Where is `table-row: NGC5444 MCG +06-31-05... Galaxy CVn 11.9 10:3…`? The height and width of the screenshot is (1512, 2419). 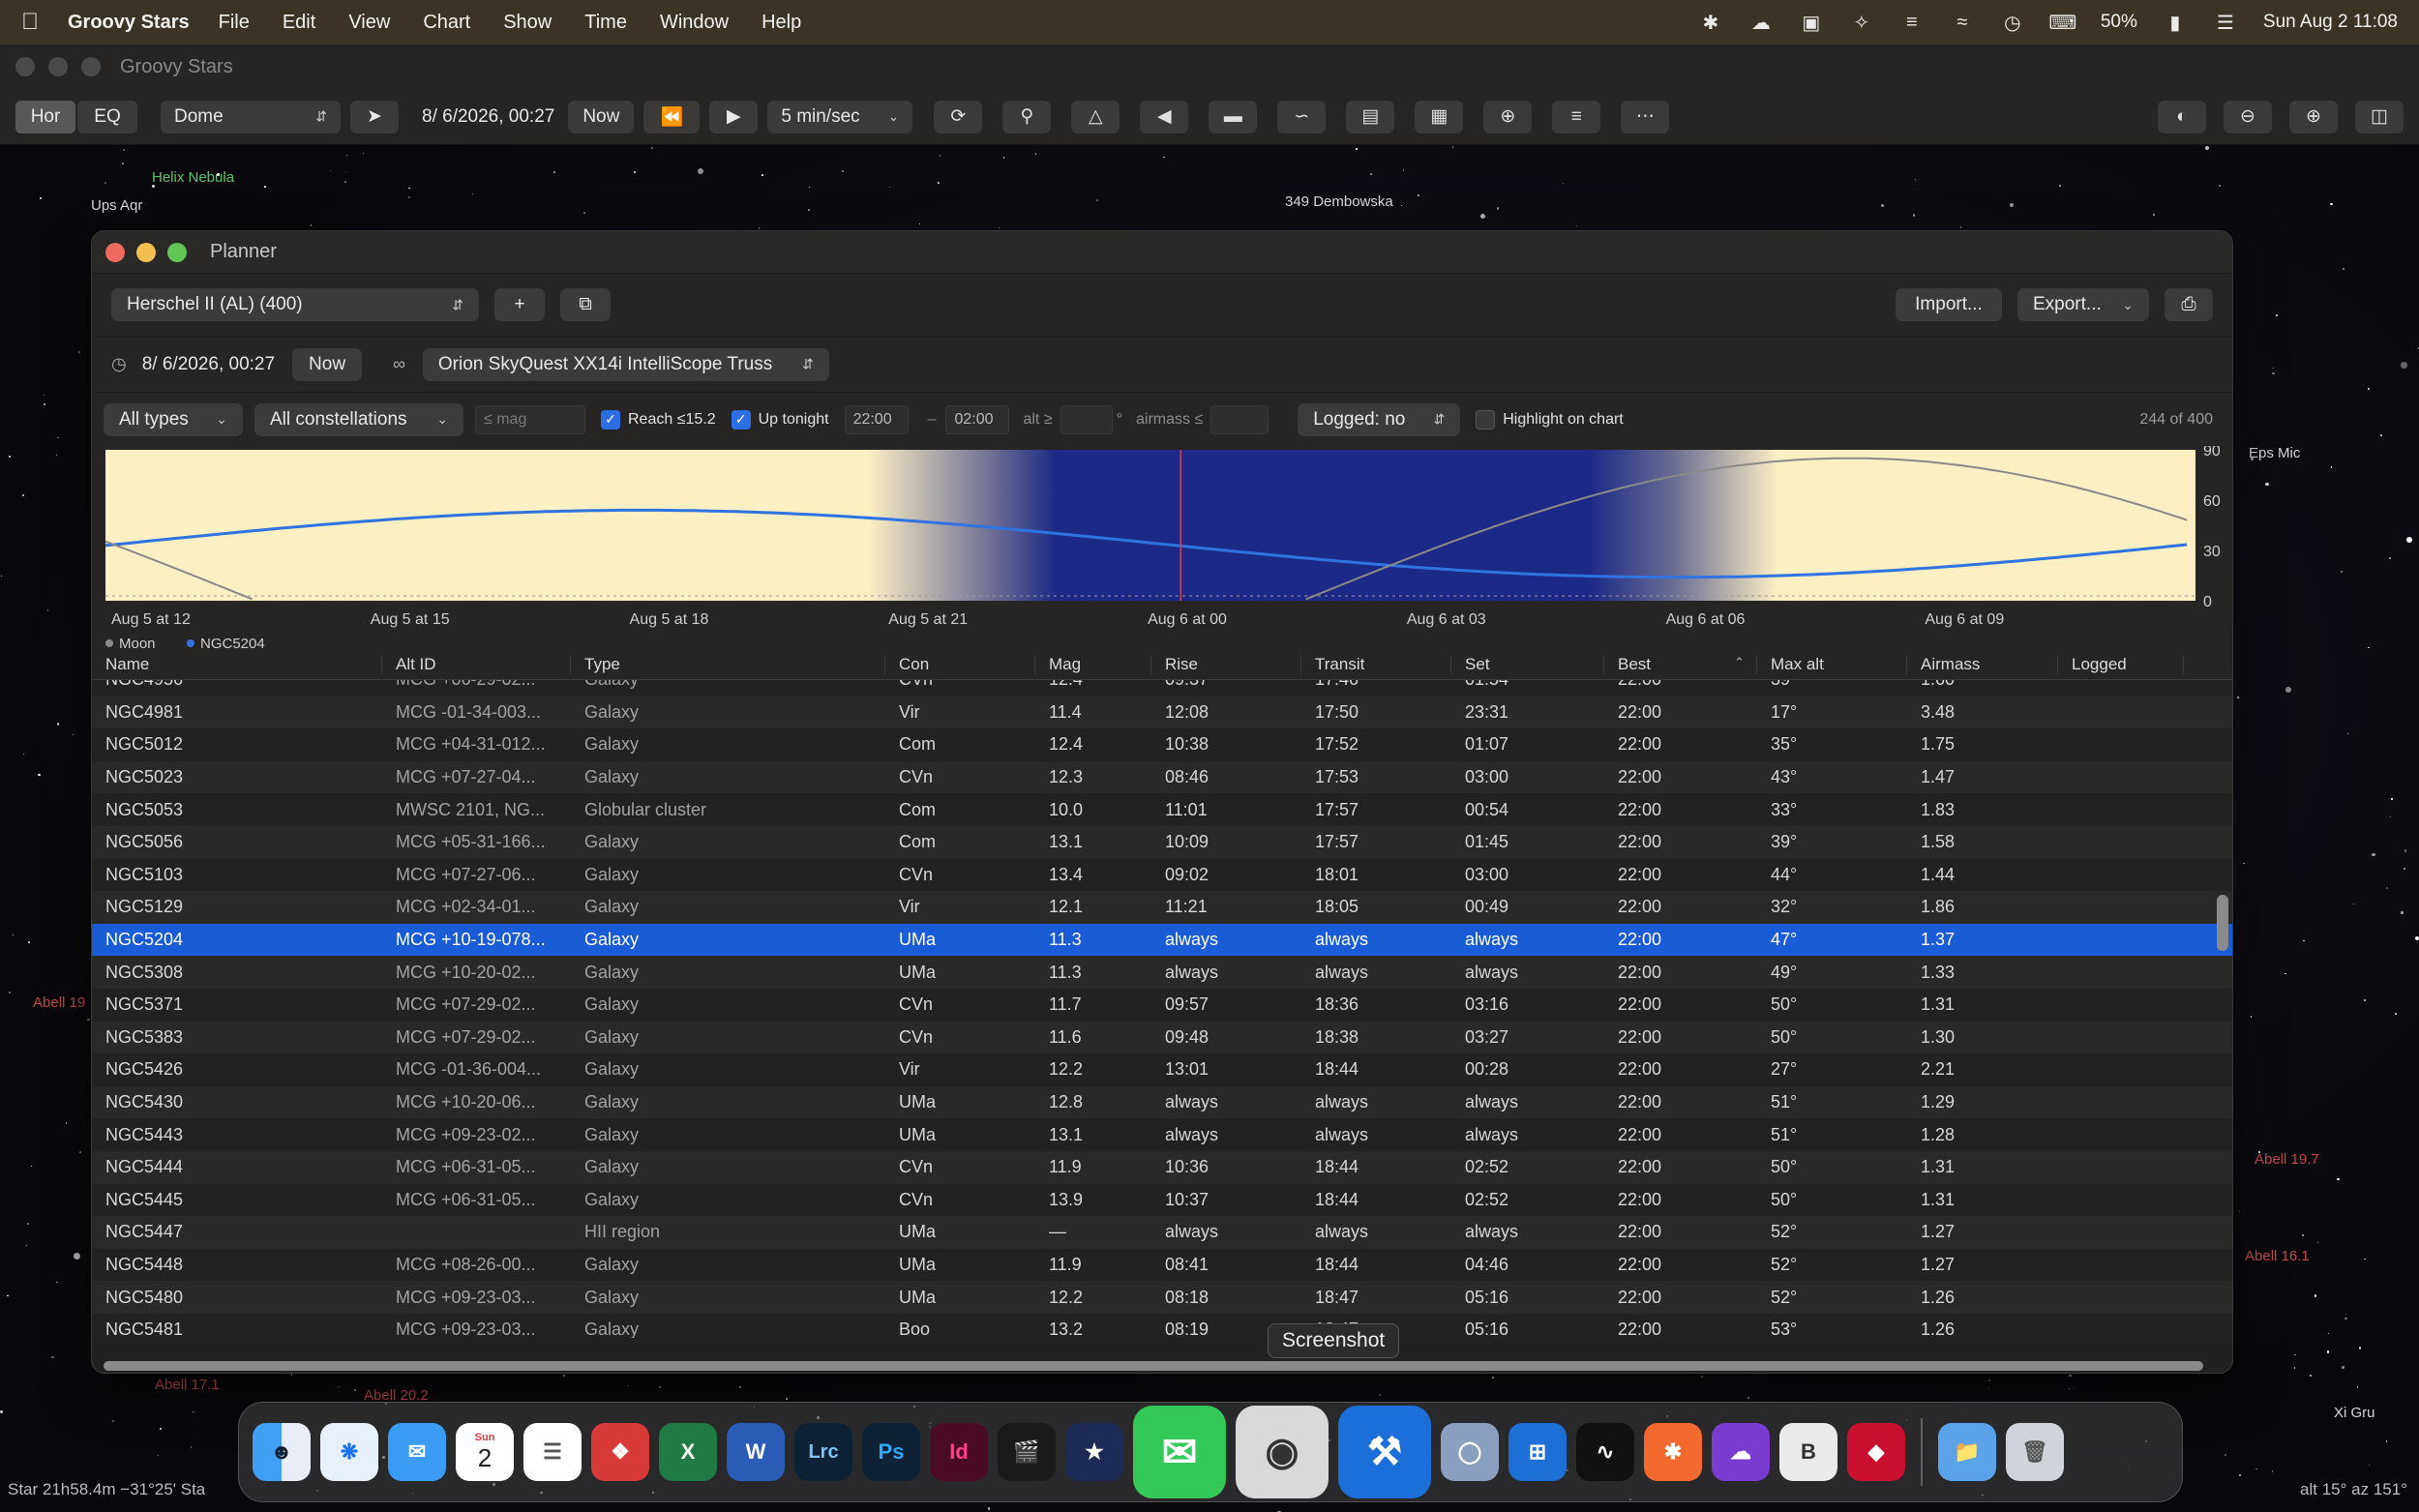 table-row: NGC5444 MCG +06-31-05... Galaxy CVn 11.9 10:3… is located at coordinates (1162, 1167).